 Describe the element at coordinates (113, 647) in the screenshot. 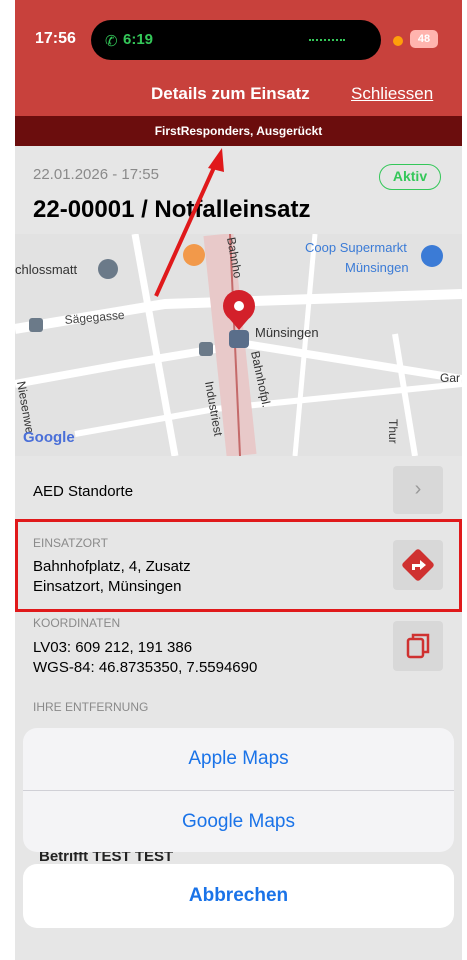

I see `lv03-coordinates: LV03: 609 212, 191 386` at that location.